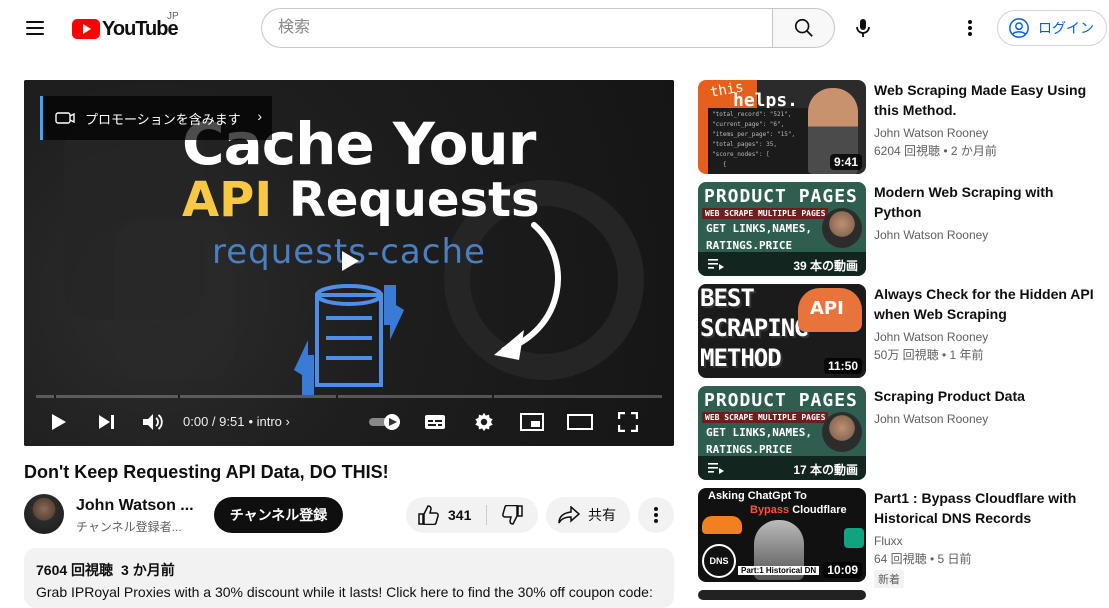 The width and height of the screenshot is (1109, 608). Describe the element at coordinates (984, 202) in the screenshot. I see `related-playlist-title: Modern Web Scraping with Python` at that location.